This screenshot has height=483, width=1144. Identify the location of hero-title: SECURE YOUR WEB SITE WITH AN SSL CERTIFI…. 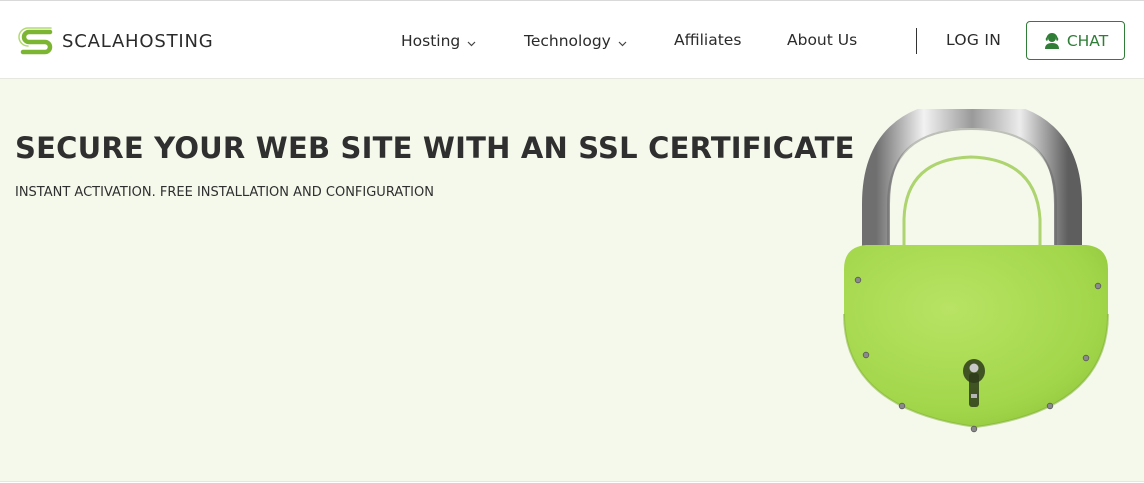
(435, 148).